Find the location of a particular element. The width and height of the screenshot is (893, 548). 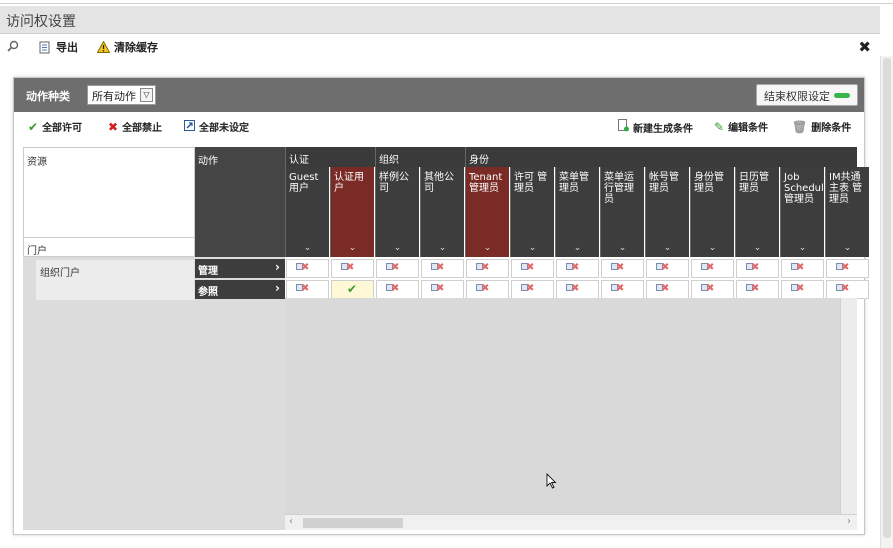

column-header-label: Guest 用户 is located at coordinates (304, 183).